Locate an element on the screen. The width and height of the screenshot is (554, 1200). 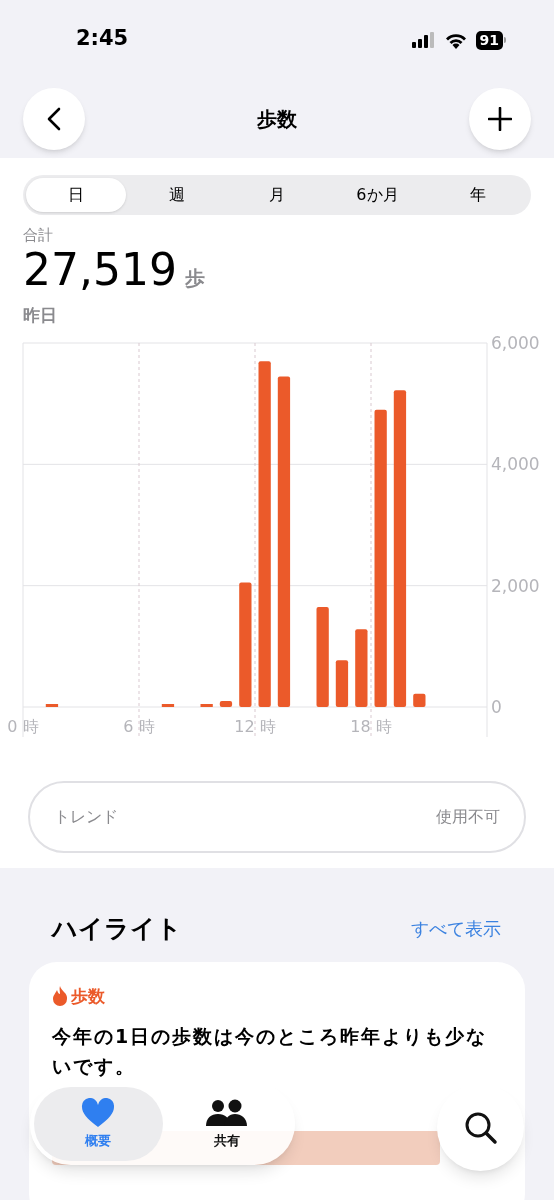
back-button is located at coordinates (54, 119).